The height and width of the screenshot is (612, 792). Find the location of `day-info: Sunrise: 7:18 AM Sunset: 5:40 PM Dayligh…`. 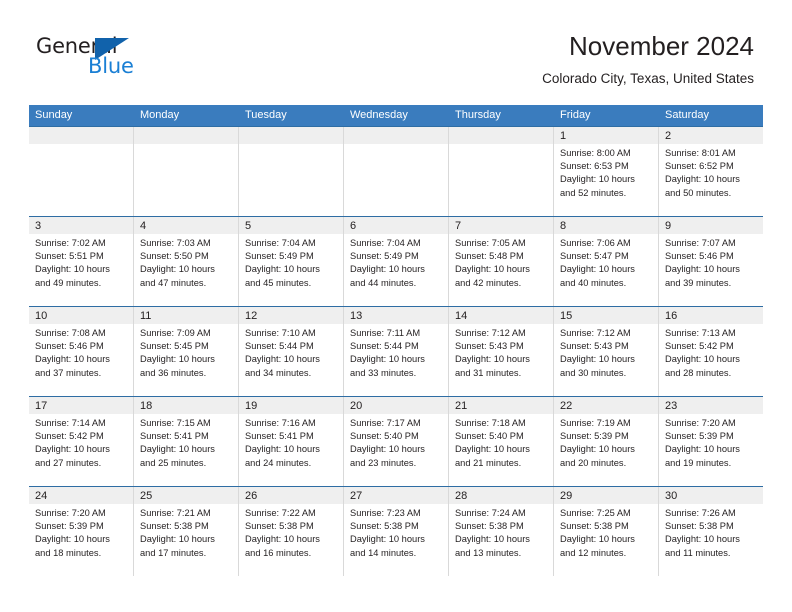

day-info: Sunrise: 7:18 AM Sunset: 5:40 PM Dayligh… is located at coordinates (501, 442).